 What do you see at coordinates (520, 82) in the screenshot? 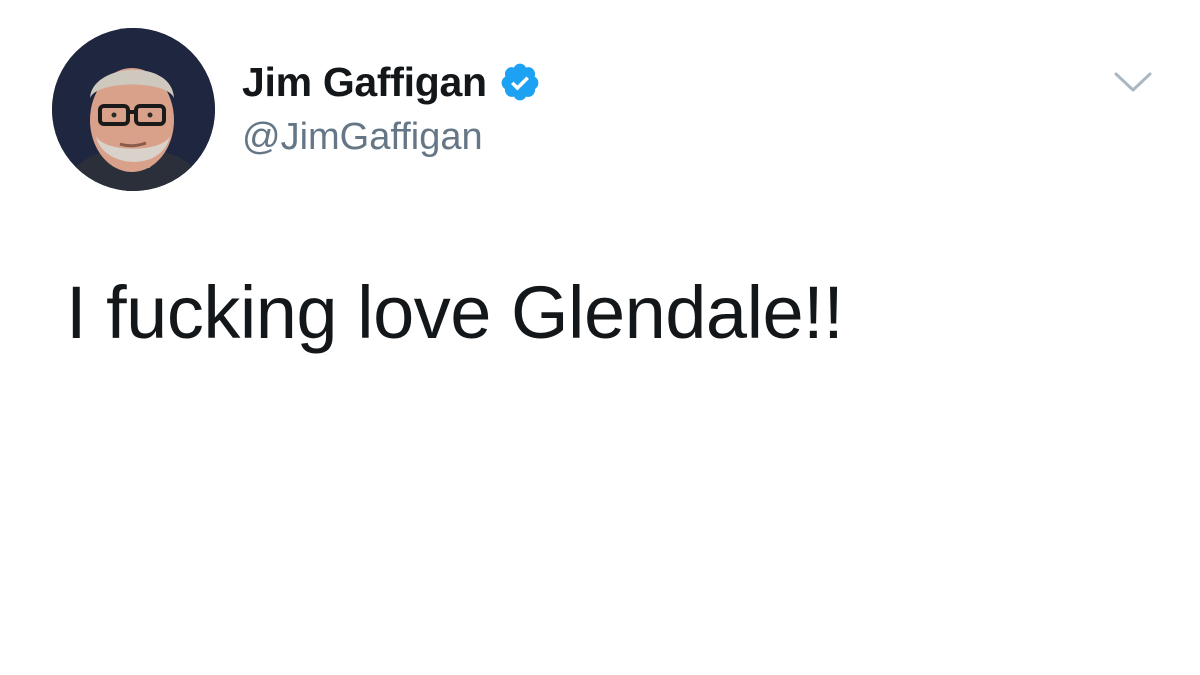
I see `verified-badge-icon` at bounding box center [520, 82].